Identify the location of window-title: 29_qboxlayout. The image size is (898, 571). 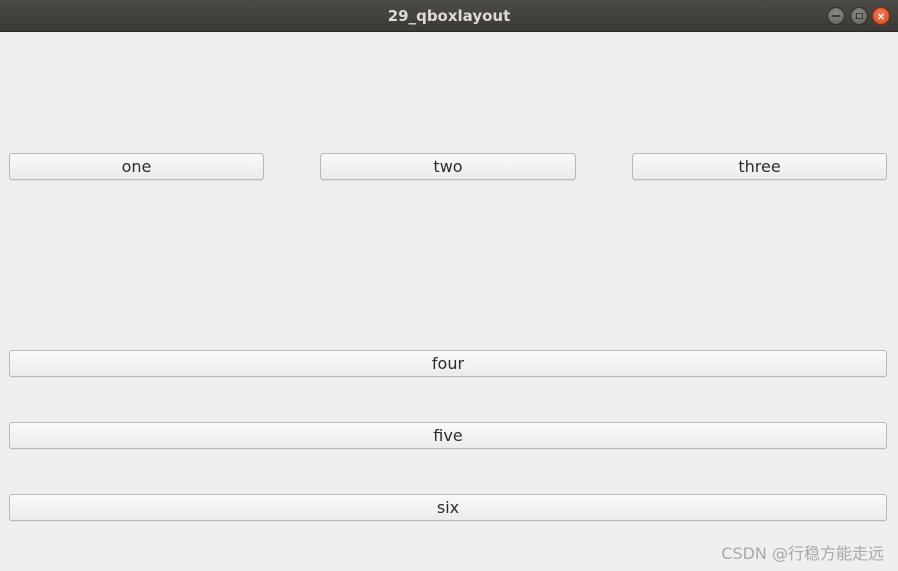
(449, 16).